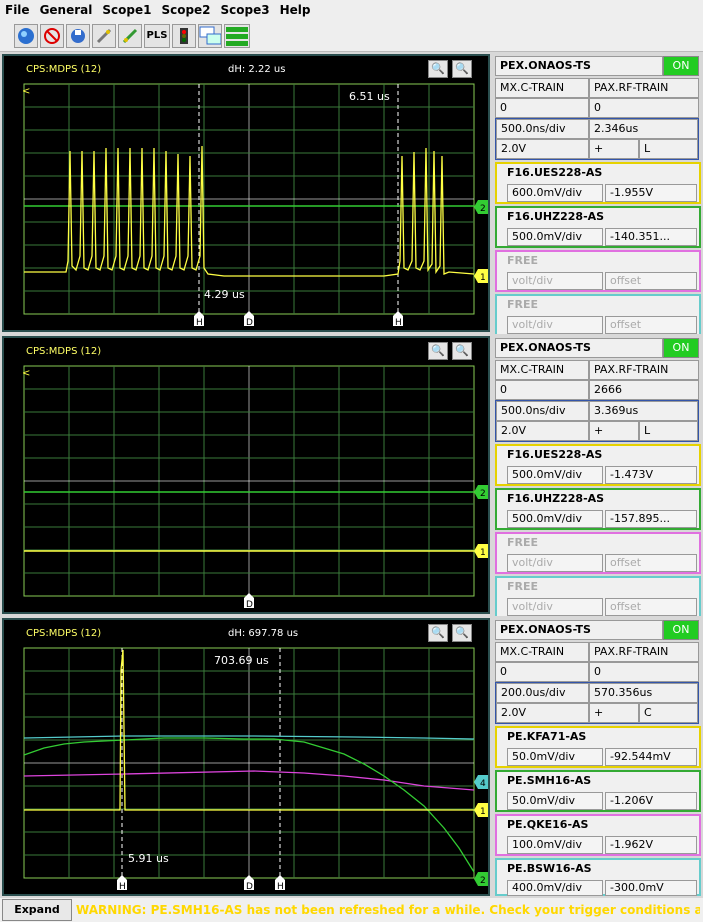  Describe the element at coordinates (126, 10) in the screenshot. I see `menu-scope1: Scope1` at that location.